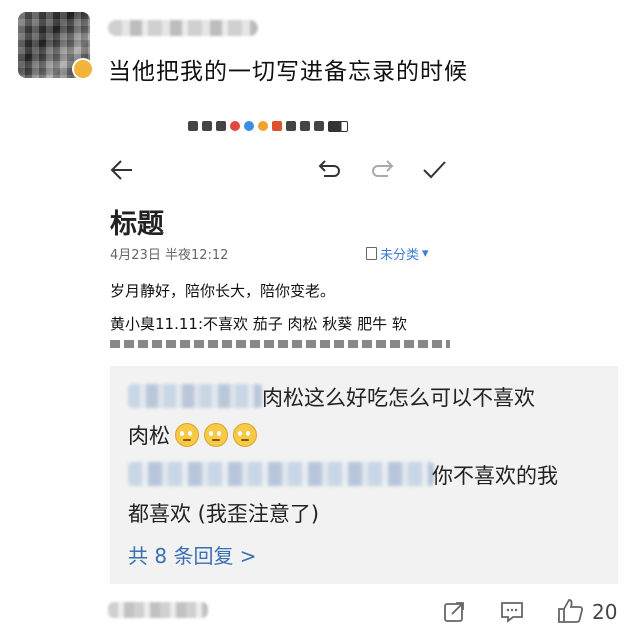  I want to click on reply-text: 你不喜欢的我, so click(495, 476).